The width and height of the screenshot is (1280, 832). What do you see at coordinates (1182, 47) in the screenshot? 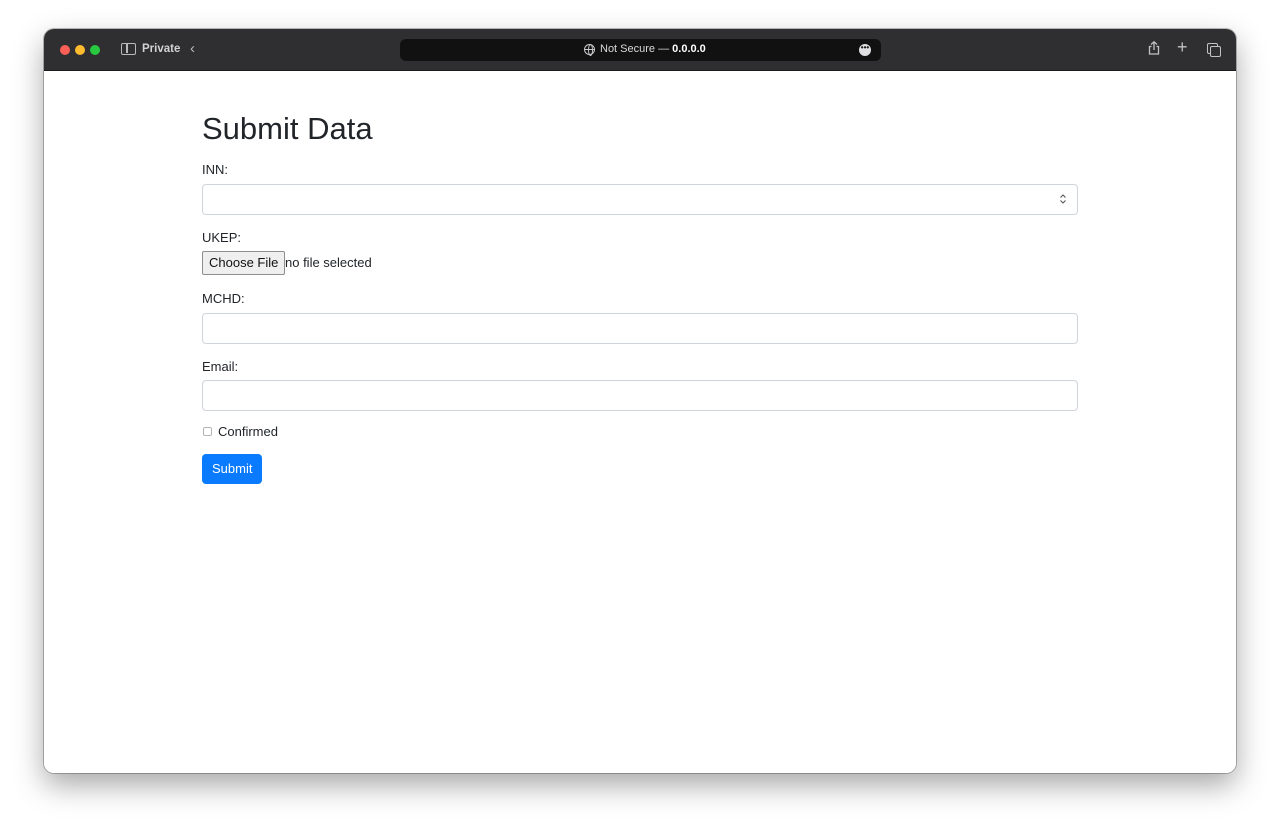
I see `new-tab-plus-icon: +` at bounding box center [1182, 47].